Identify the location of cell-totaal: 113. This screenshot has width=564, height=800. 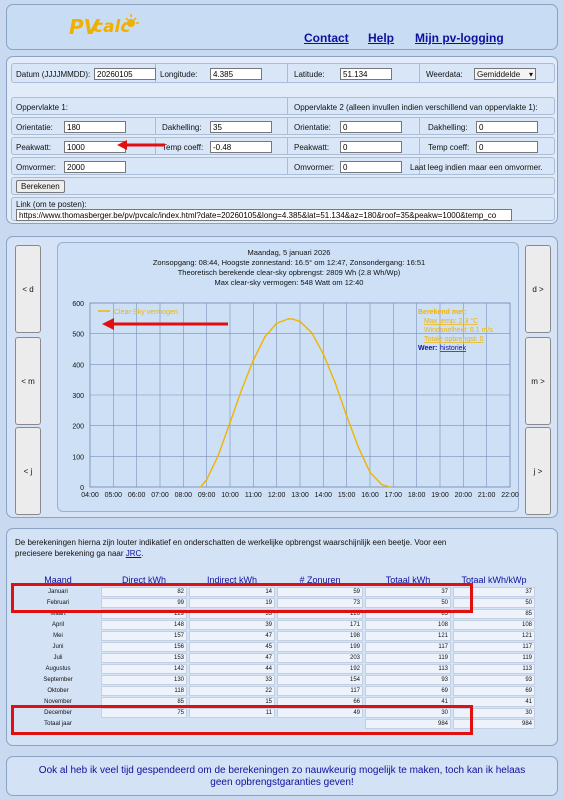
(408, 669).